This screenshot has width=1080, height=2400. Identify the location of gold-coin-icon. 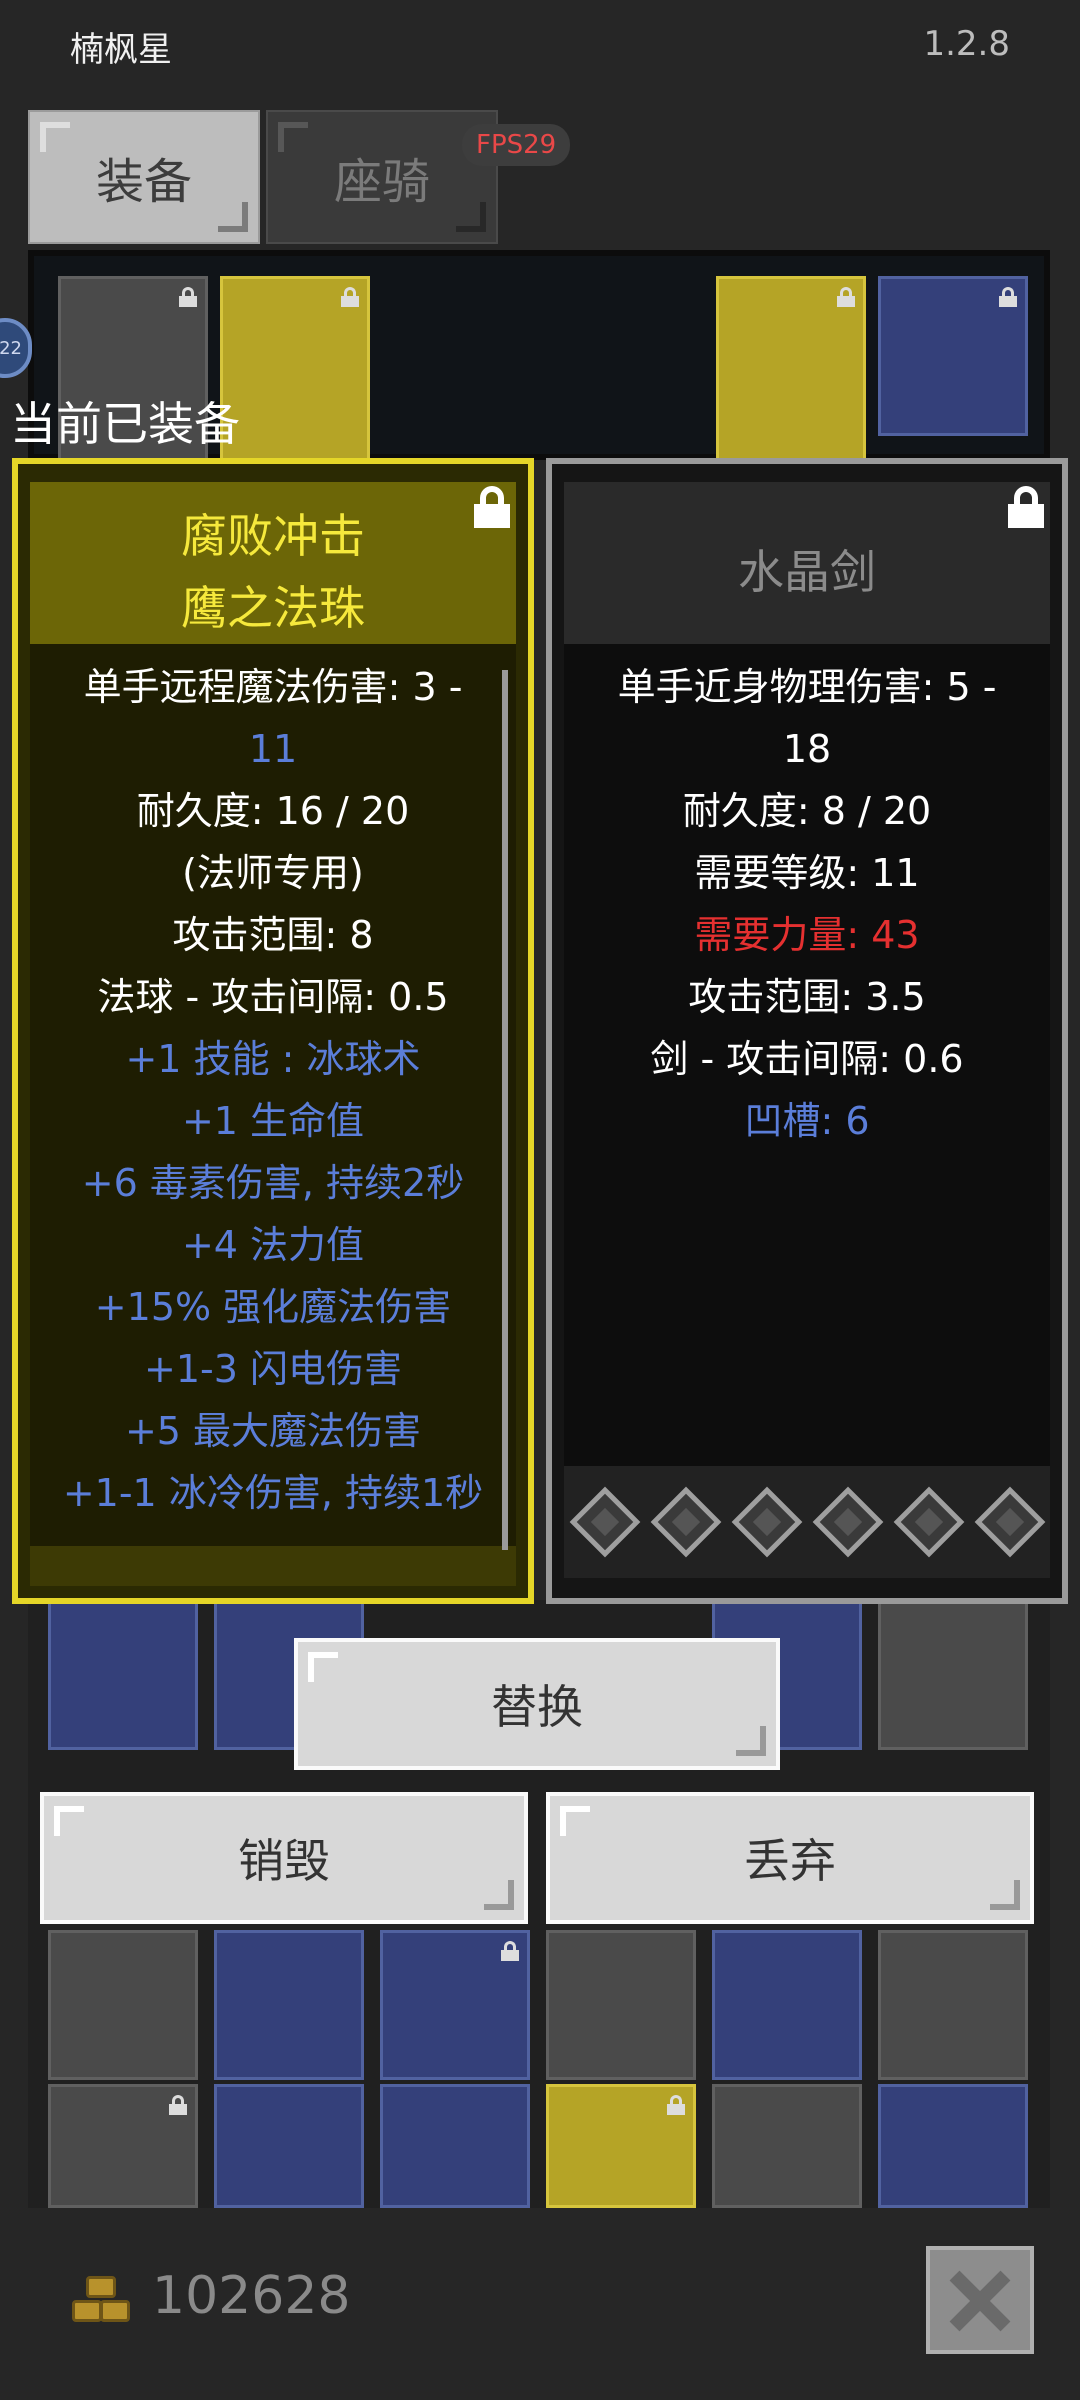
(102, 2303).